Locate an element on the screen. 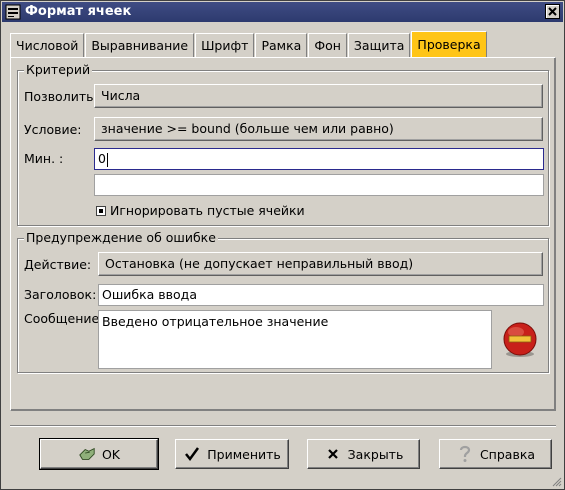  close-window-button is located at coordinates (552, 11).